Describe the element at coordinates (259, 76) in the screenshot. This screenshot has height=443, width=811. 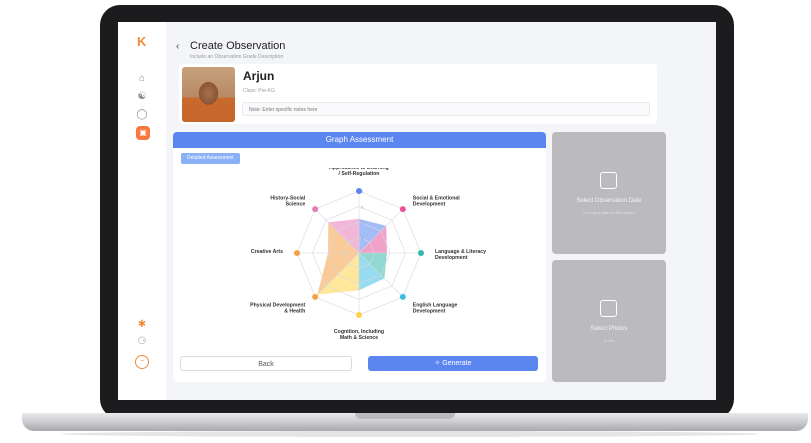
I see `student-name: Arjun` at that location.